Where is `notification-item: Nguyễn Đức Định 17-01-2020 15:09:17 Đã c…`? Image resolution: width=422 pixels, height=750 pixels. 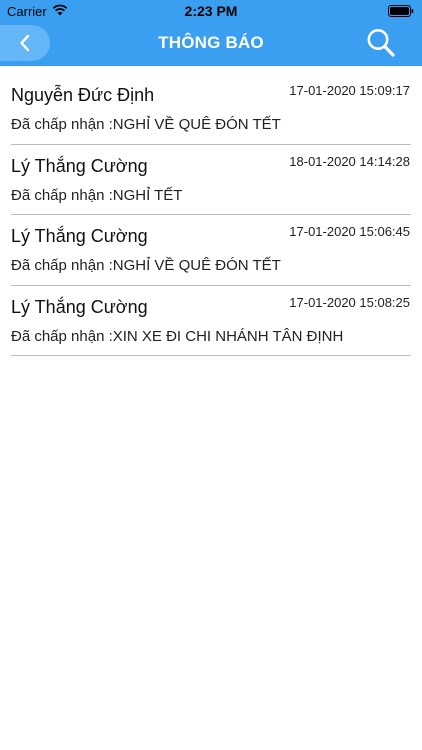 notification-item: Nguyễn Đức Định 17-01-2020 15:09:17 Đã c… is located at coordinates (211, 109).